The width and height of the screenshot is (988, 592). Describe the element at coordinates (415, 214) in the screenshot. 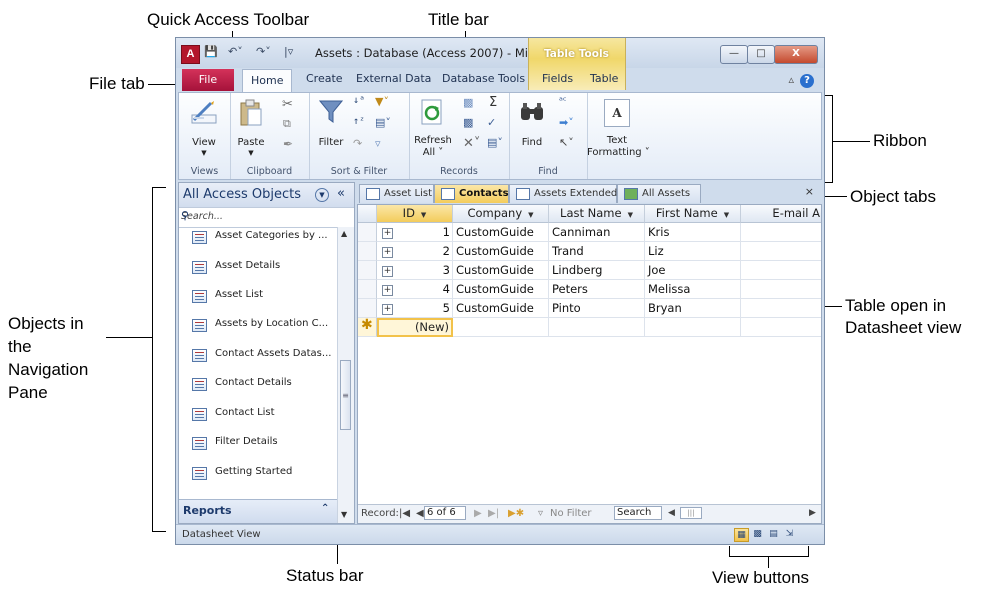

I see `column-header-id: ID ▼` at that location.